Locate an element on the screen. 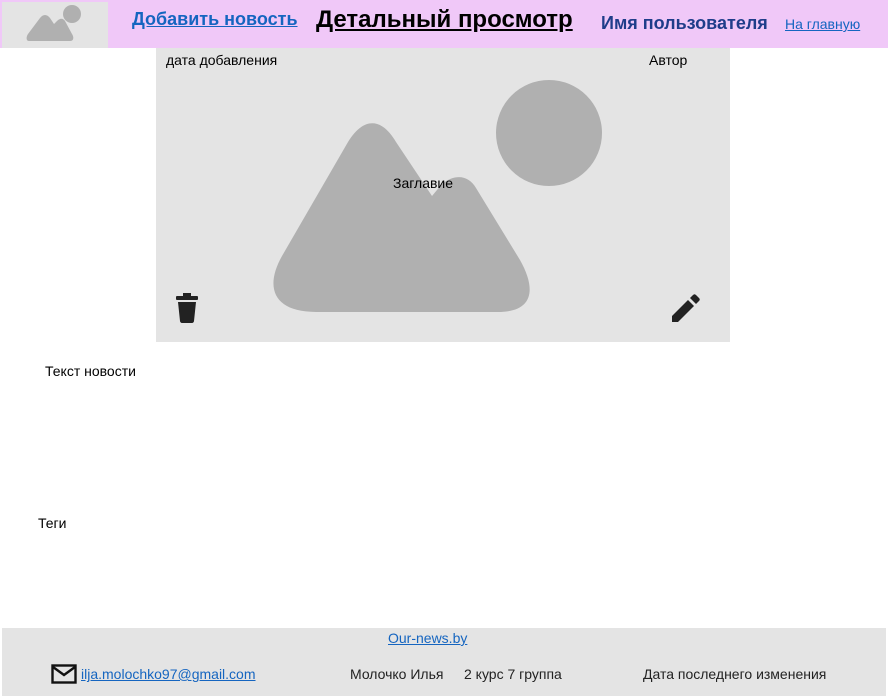  news-text: Текст новости is located at coordinates (90, 371).